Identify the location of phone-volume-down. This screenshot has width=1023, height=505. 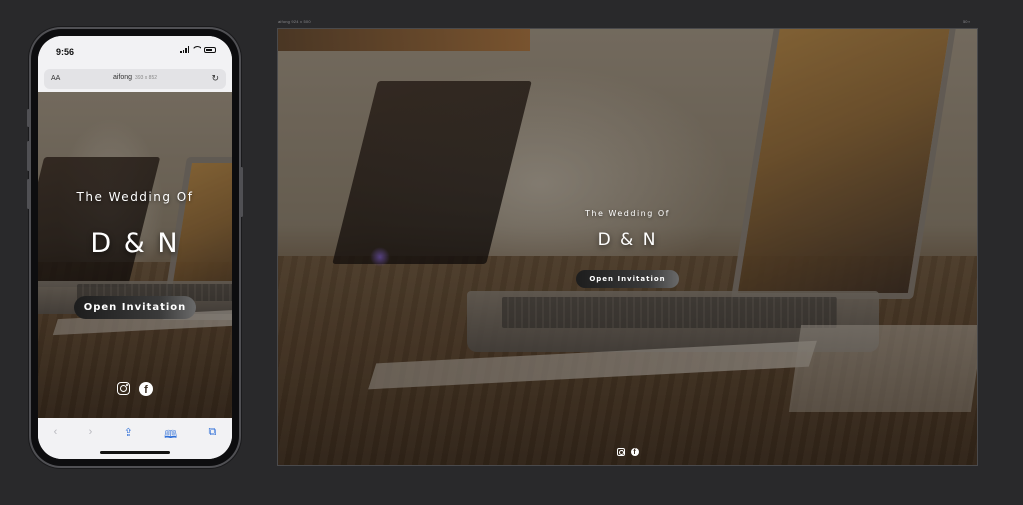
(28, 194).